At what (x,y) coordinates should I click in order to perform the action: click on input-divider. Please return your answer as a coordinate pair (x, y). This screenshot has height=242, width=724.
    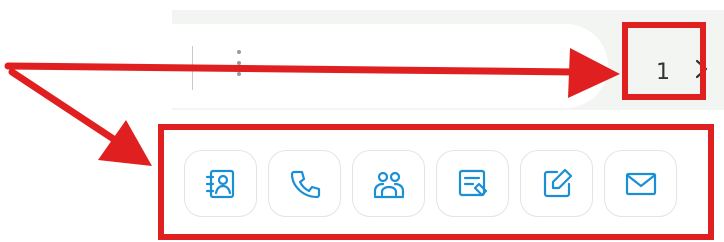
    Looking at the image, I should click on (192, 68).